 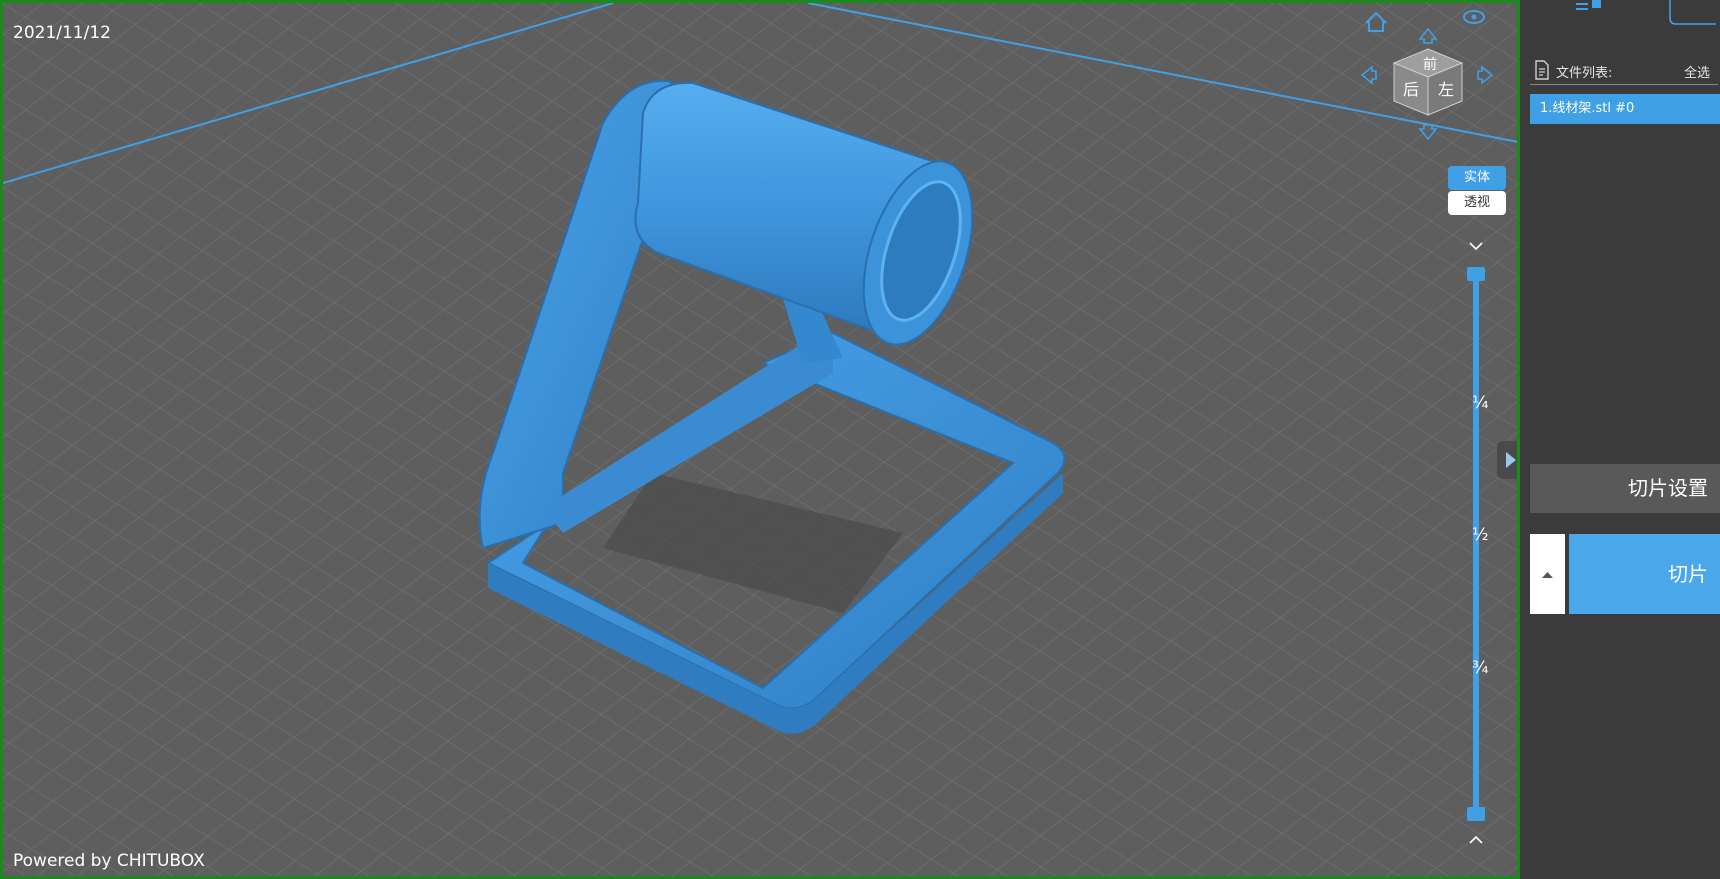 I want to click on rotate-left-arrow-icon, so click(x=1368, y=75).